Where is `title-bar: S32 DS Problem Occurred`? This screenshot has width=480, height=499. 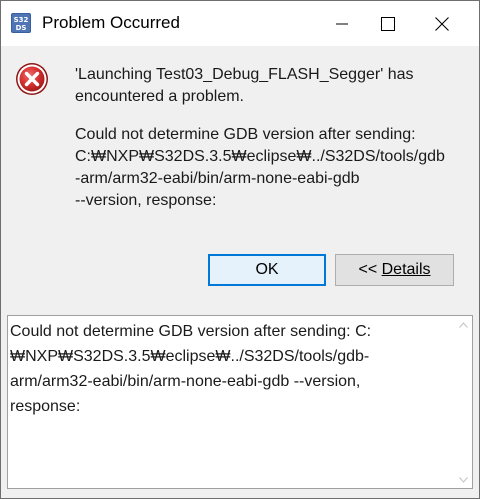
title-bar: S32 DS Problem Occurred is located at coordinates (240, 23).